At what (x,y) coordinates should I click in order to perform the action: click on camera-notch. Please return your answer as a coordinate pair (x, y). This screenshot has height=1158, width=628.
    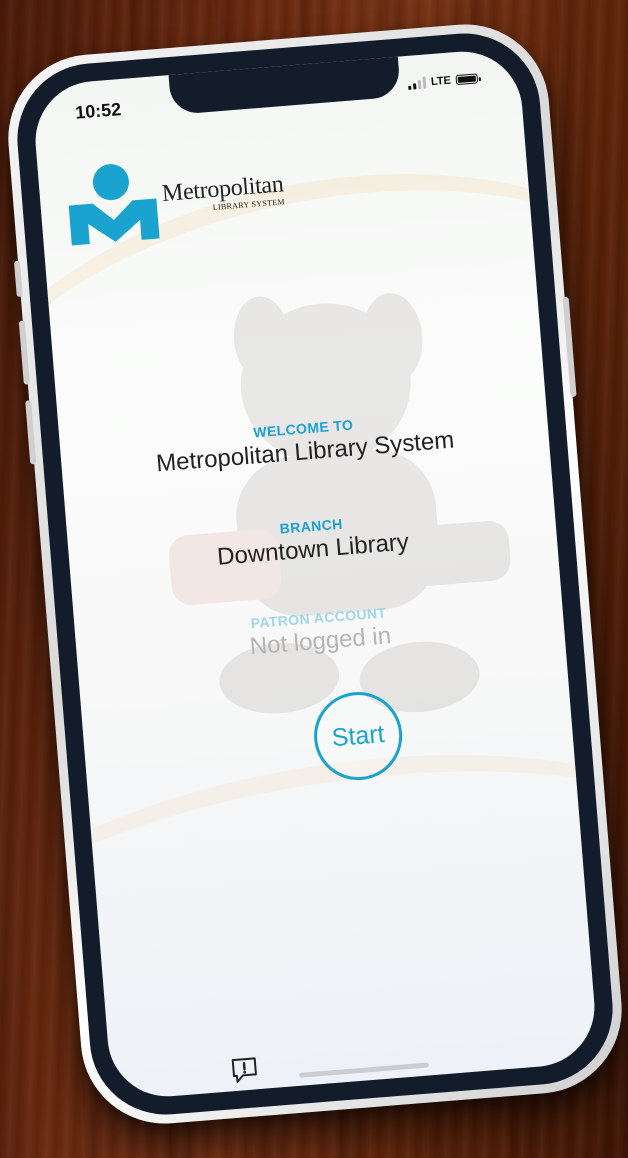
    Looking at the image, I should click on (284, 85).